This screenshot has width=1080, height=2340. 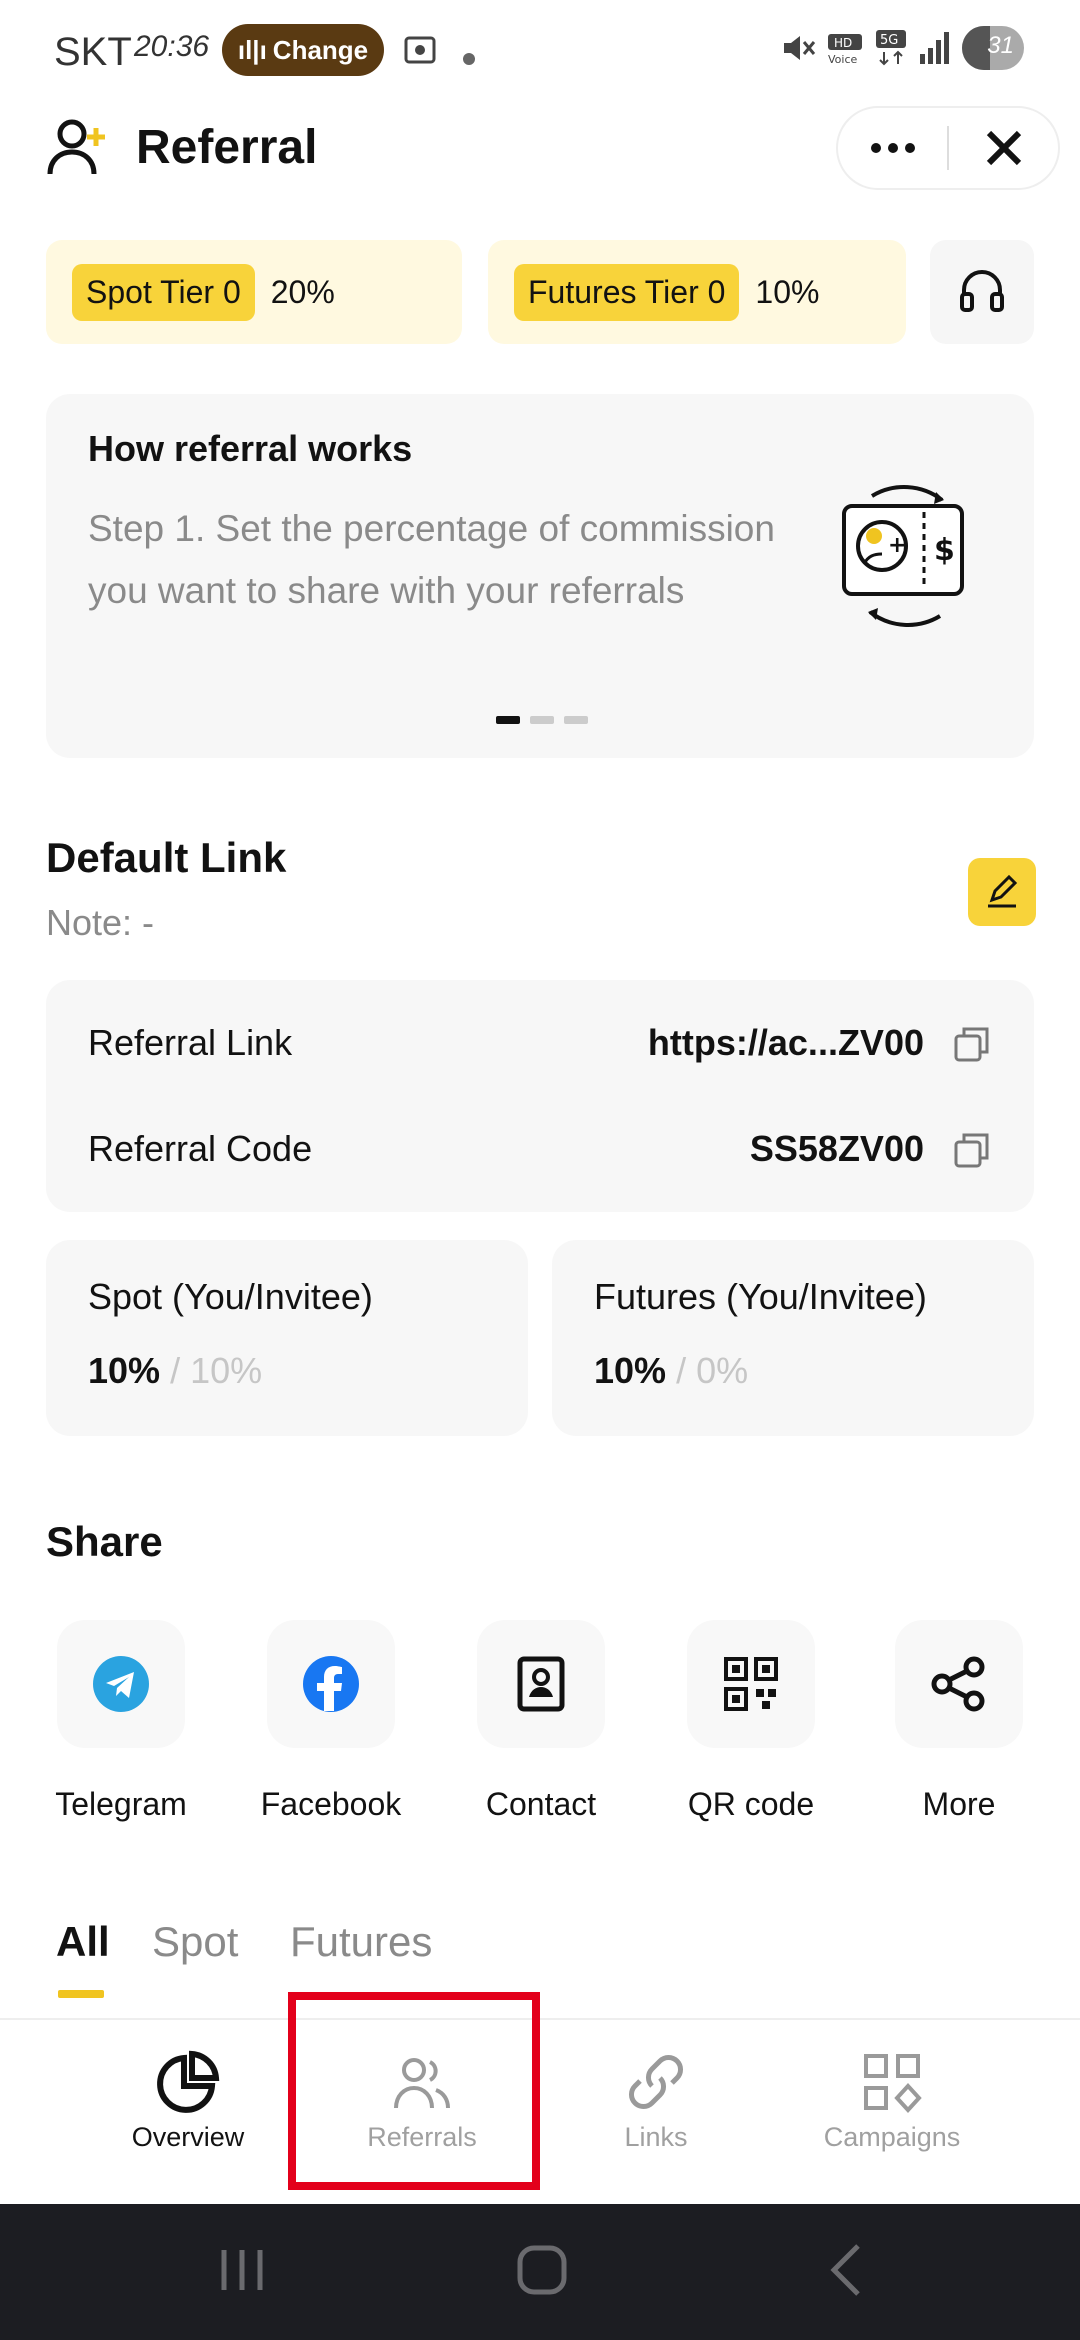 I want to click on split-value: 10% / 10%, so click(x=175, y=1371).